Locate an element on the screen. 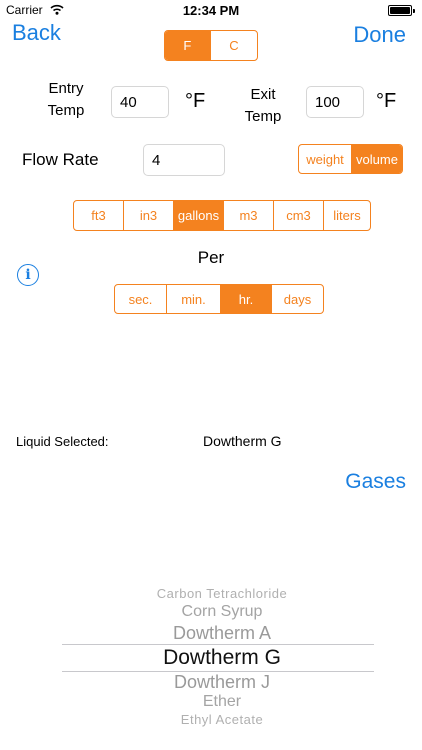  flow-rate-value: 4 is located at coordinates (156, 160).